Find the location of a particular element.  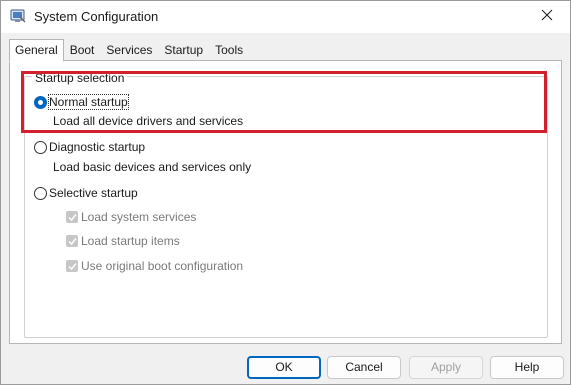

selective-startup-label: Selective startup is located at coordinates (93, 193).